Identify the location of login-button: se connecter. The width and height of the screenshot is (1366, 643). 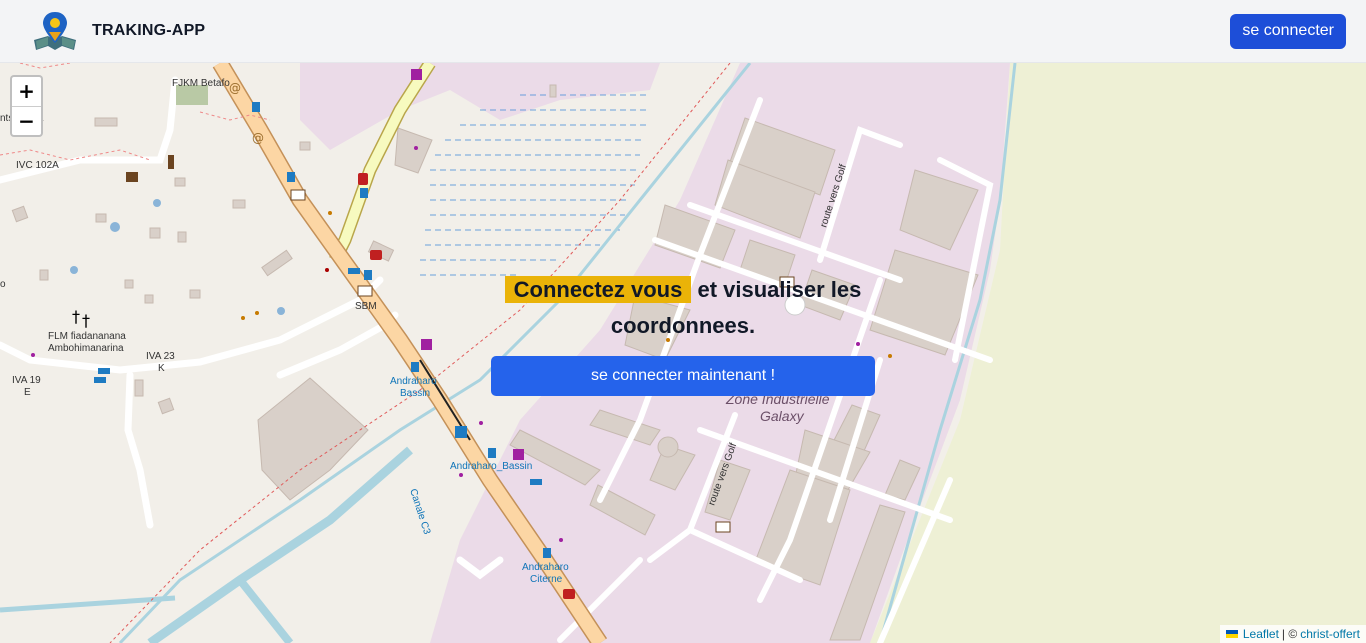
(1288, 31).